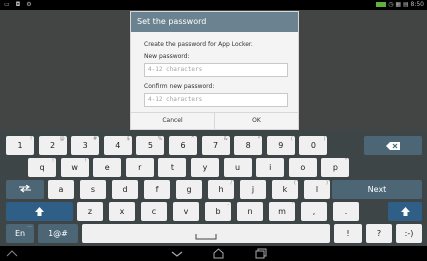 This screenshot has height=261, width=427. Describe the element at coordinates (348, 233) in the screenshot. I see `exclamation-key: !` at that location.